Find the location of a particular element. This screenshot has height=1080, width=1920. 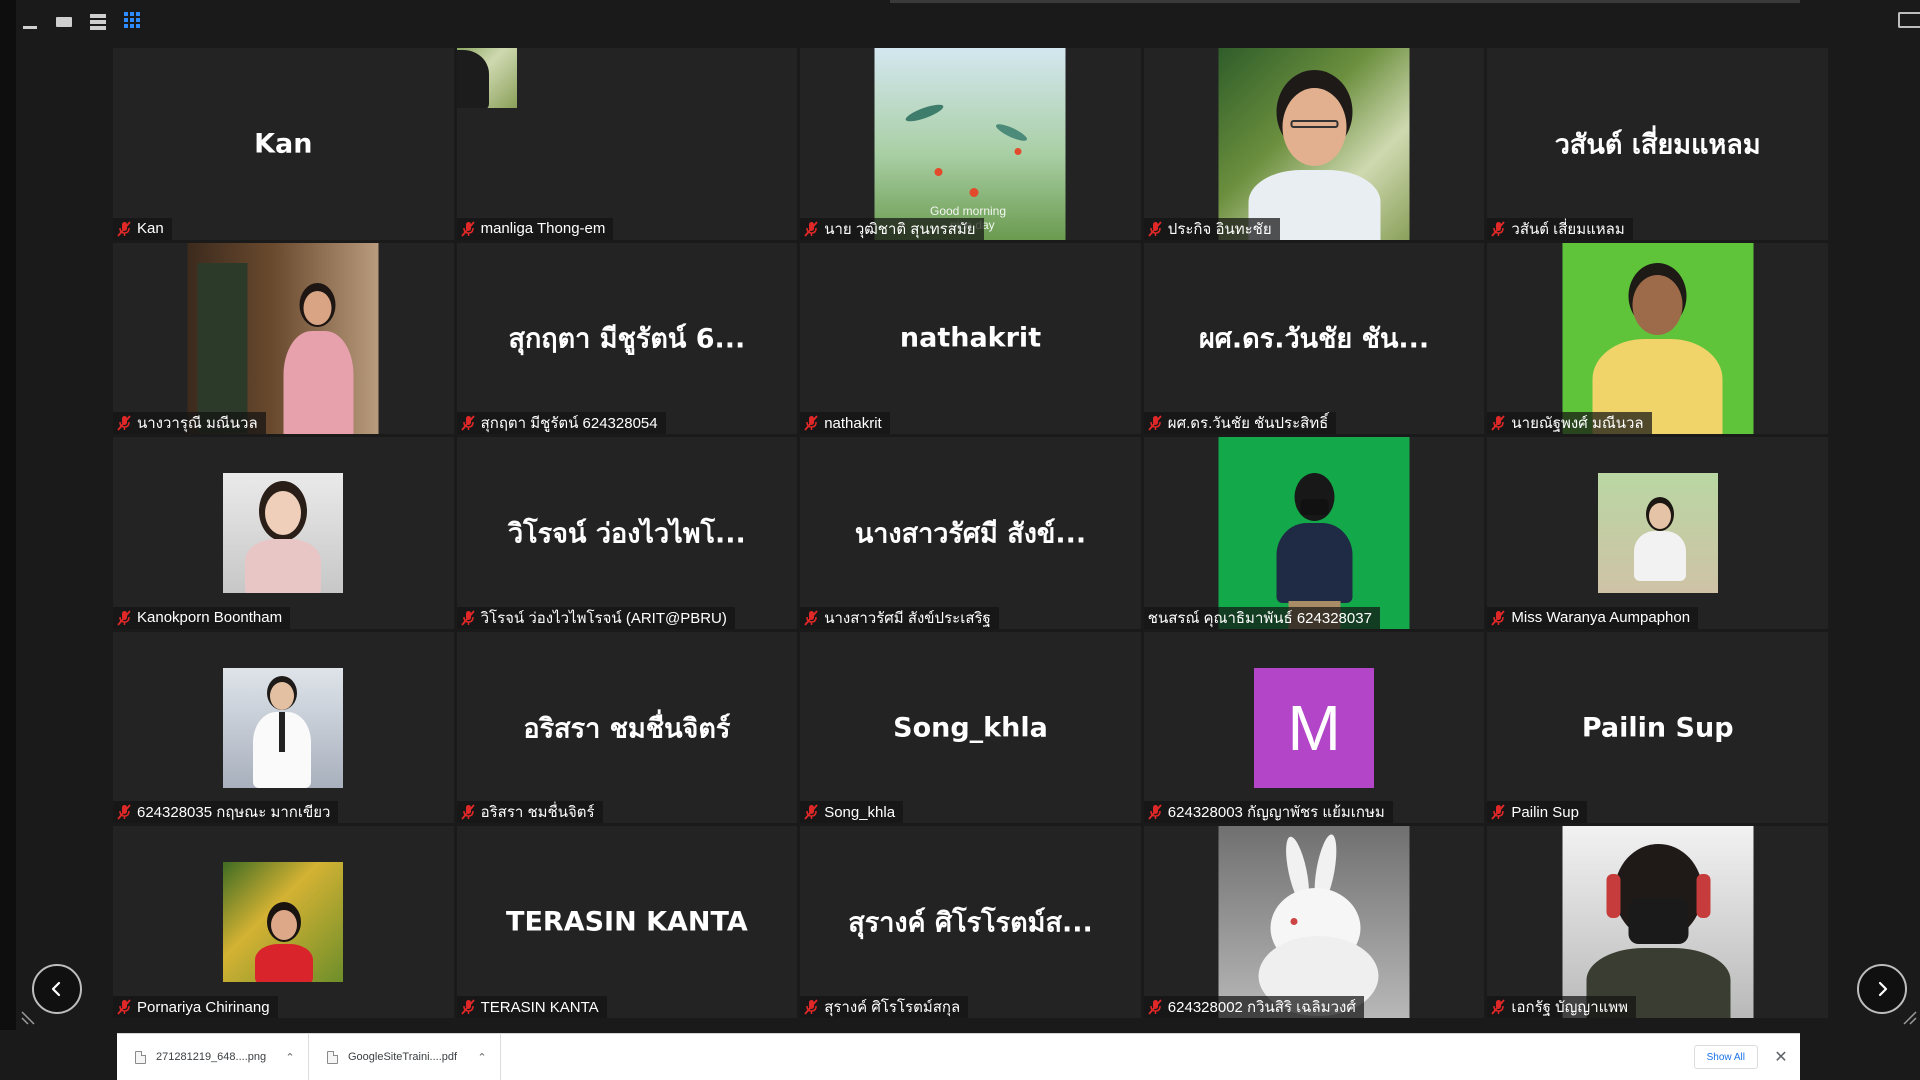

participant-label-text: วสันต์ เสี่ยมแหลม is located at coordinates (1568, 229).